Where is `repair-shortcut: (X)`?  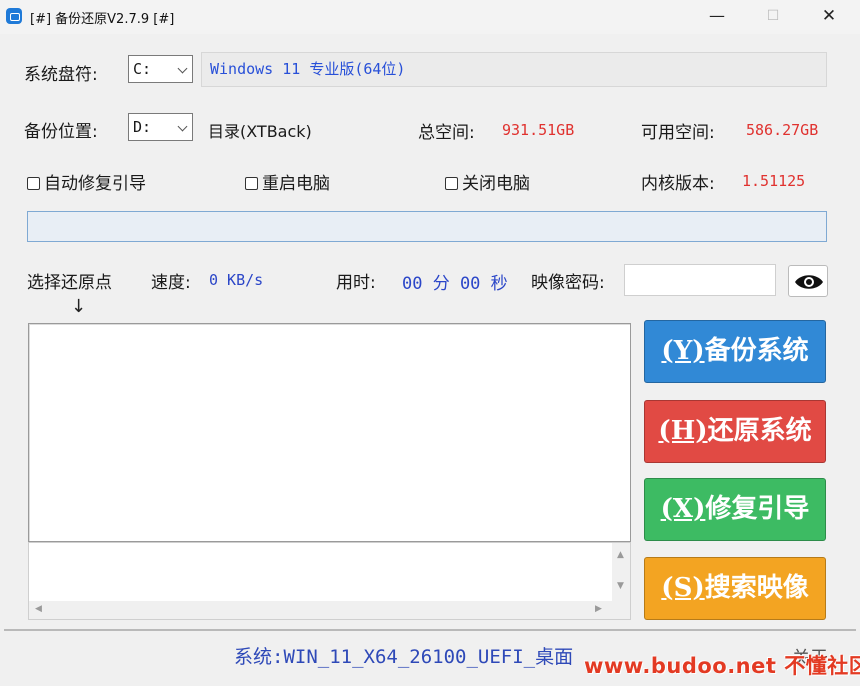
repair-shortcut: (X) is located at coordinates (683, 509).